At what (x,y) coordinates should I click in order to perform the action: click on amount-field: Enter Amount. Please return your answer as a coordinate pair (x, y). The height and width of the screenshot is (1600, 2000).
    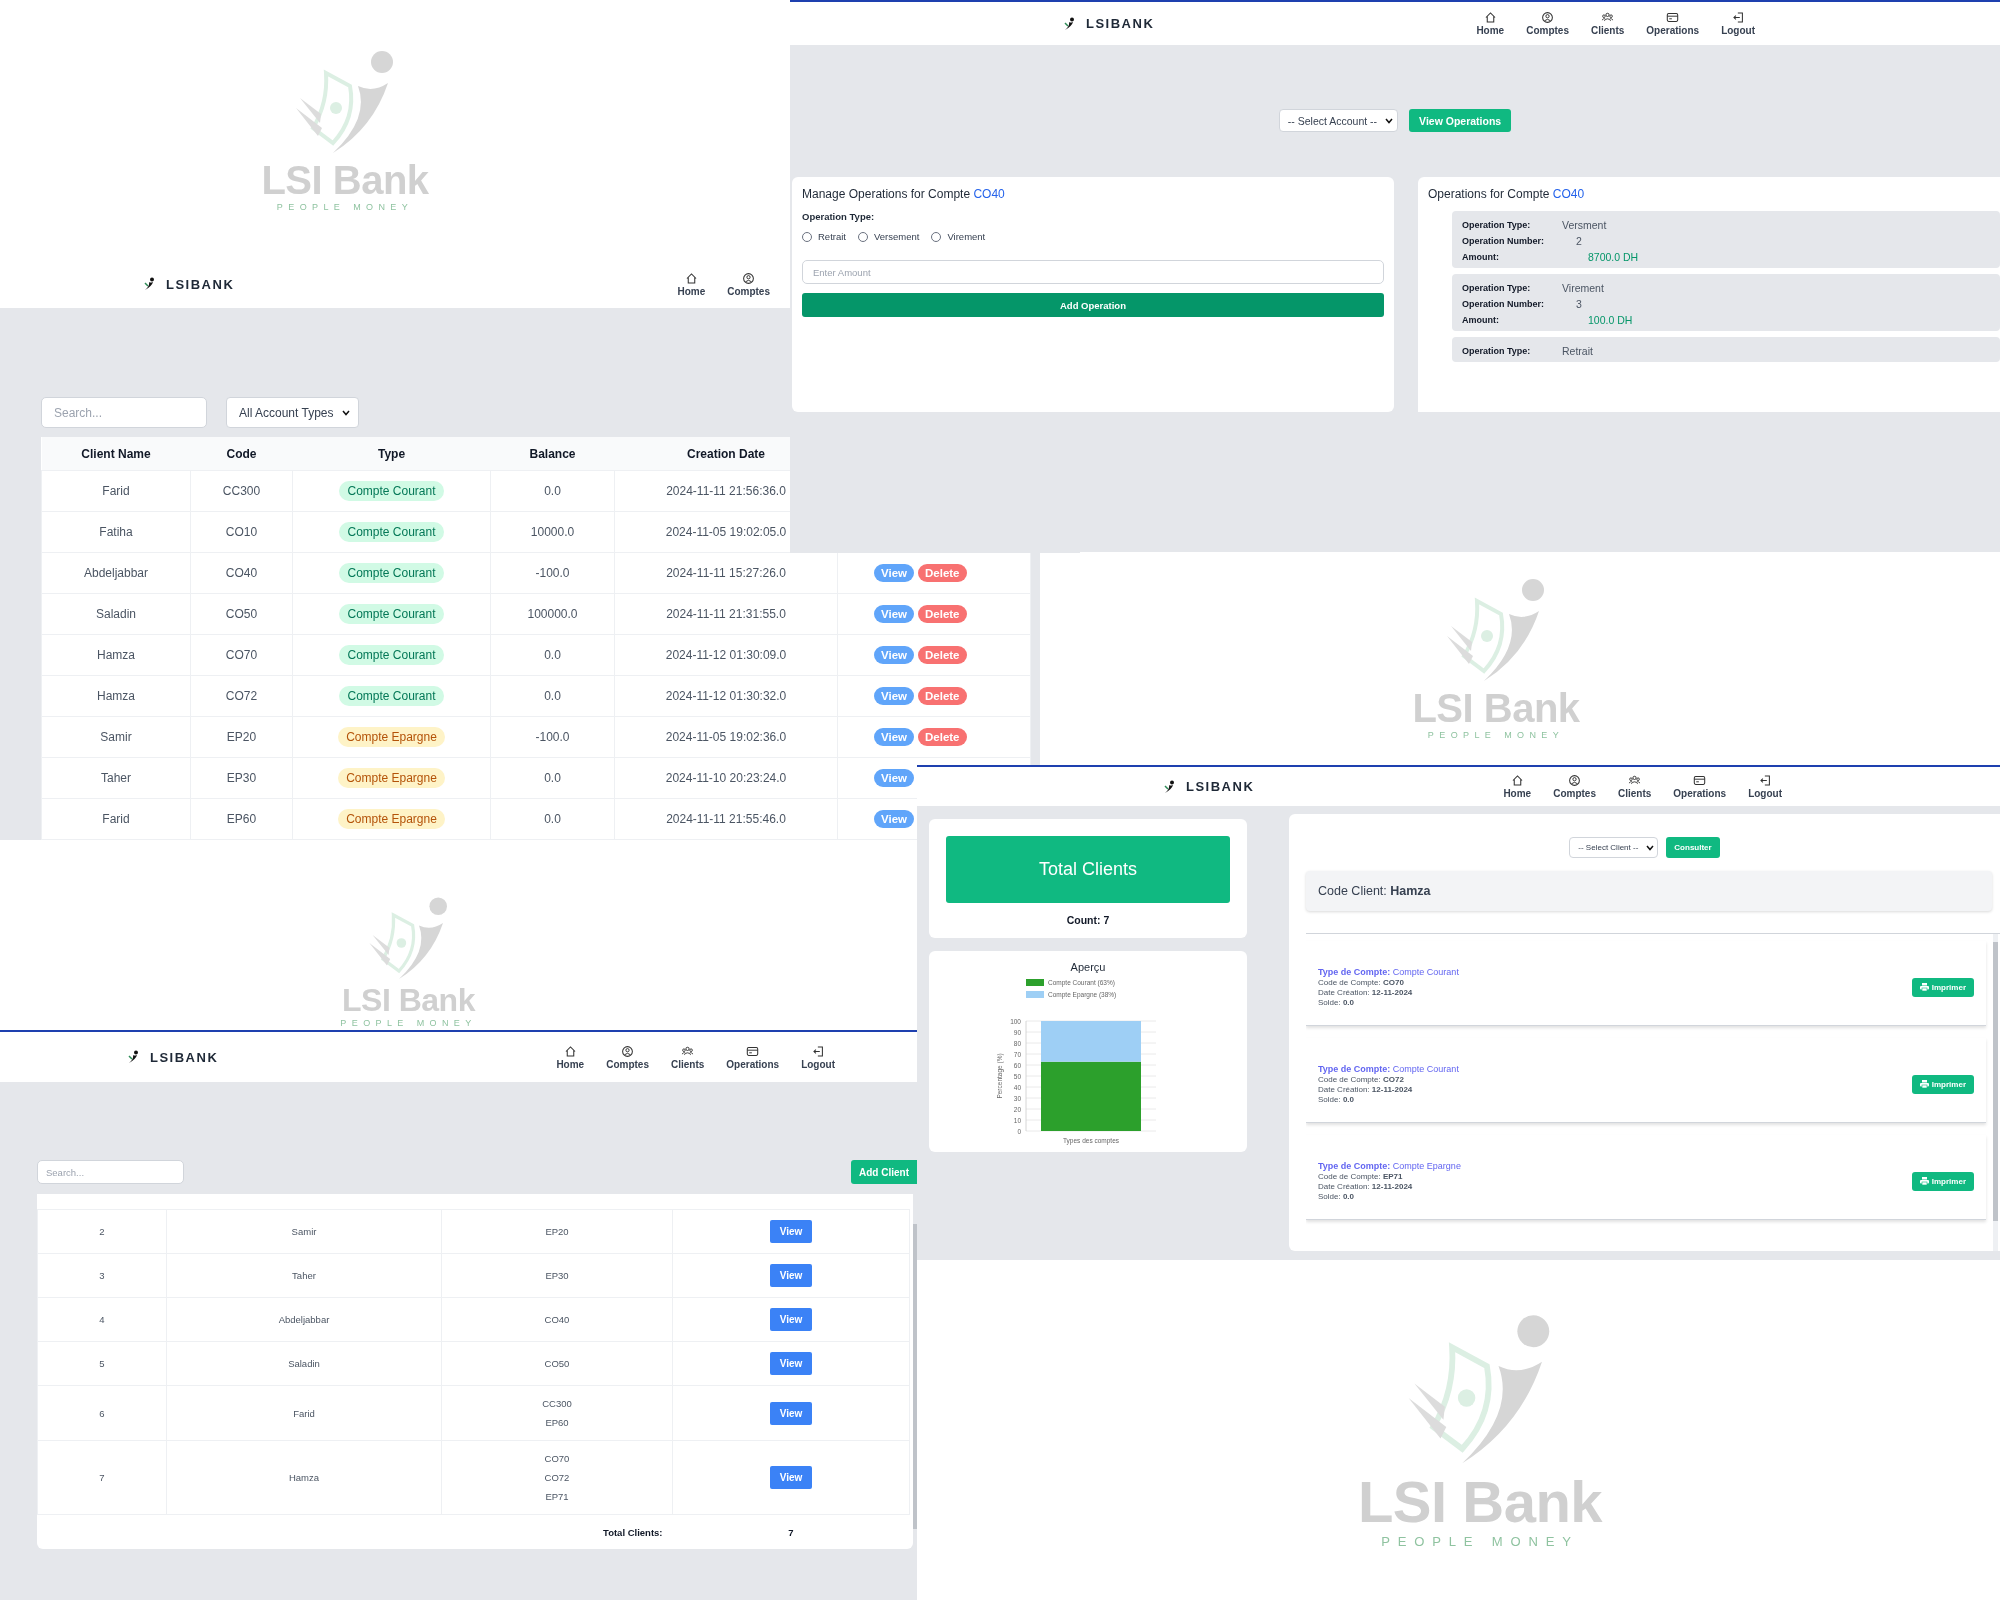
    Looking at the image, I should click on (1093, 272).